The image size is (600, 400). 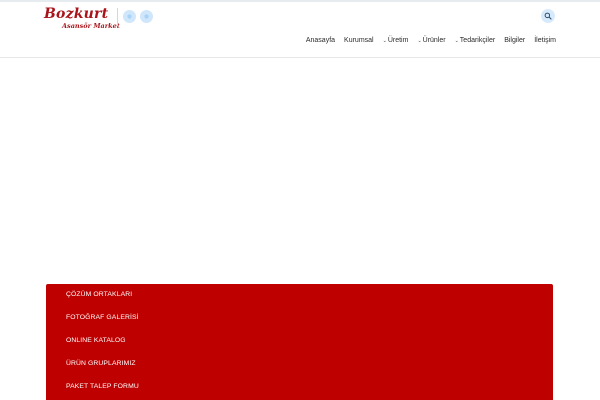 I want to click on search-button, so click(x=548, y=16).